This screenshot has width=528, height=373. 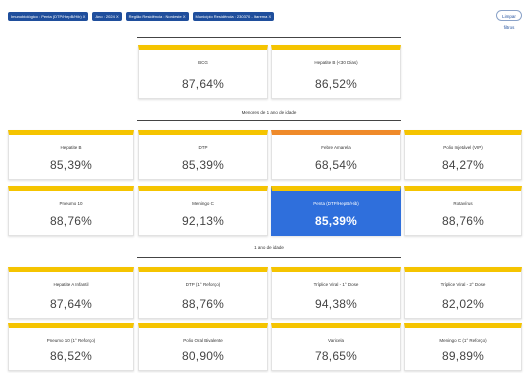 What do you see at coordinates (463, 165) in the screenshot?
I see `card-value: 84,27%` at bounding box center [463, 165].